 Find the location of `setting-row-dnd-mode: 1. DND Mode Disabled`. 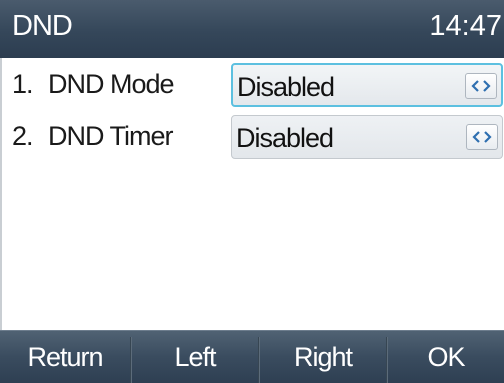

setting-row-dnd-mode: 1. DND Mode Disabled is located at coordinates (253, 84).